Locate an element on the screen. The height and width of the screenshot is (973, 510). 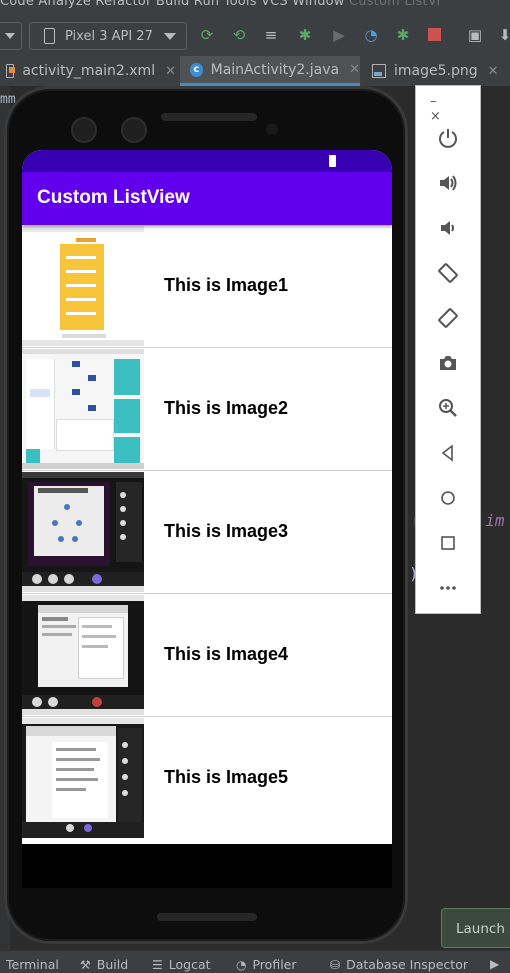
debug-icon: ✱ is located at coordinates (305, 35).